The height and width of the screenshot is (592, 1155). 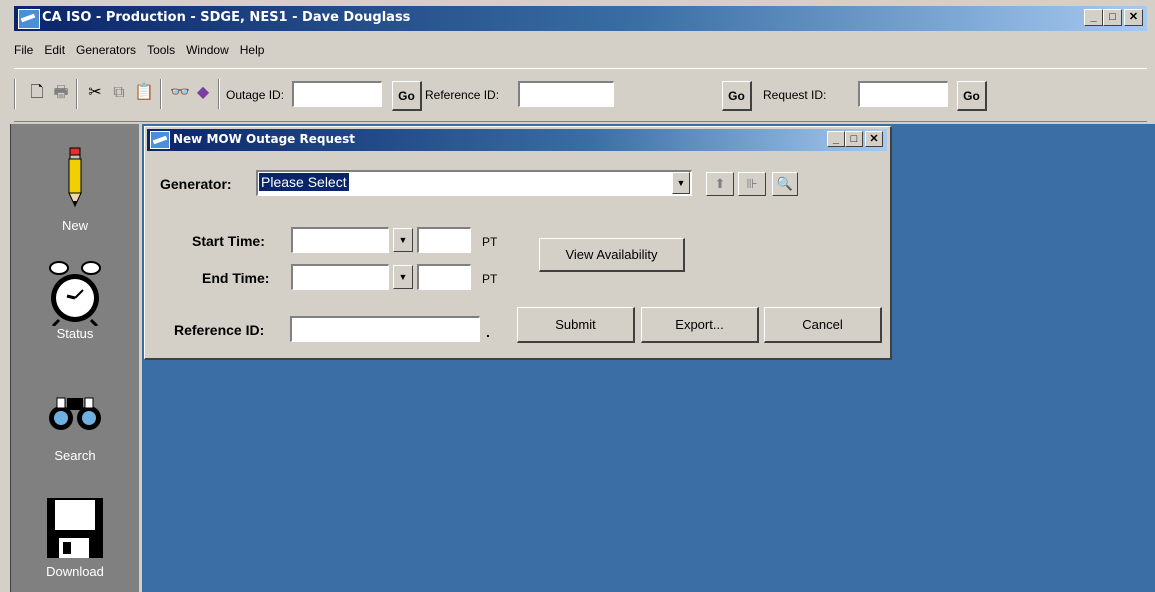 What do you see at coordinates (196, 184) in the screenshot?
I see `generator-label: Generator:` at bounding box center [196, 184].